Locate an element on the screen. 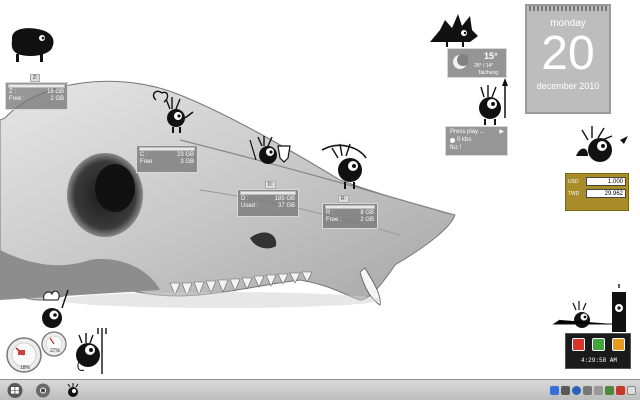 The image size is (640, 400). drive-d-used-label: Used : is located at coordinates (250, 206).